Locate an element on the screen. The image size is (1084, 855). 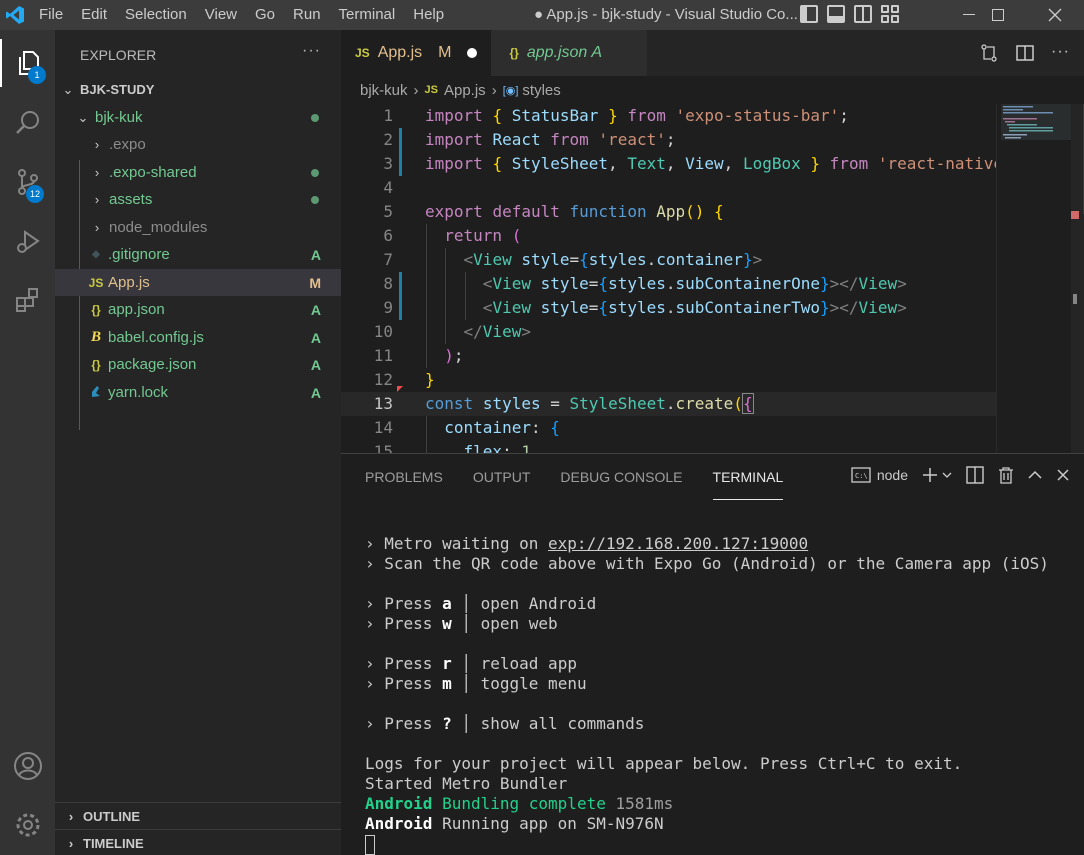
manage-activity-button is located at coordinates (27, 825).